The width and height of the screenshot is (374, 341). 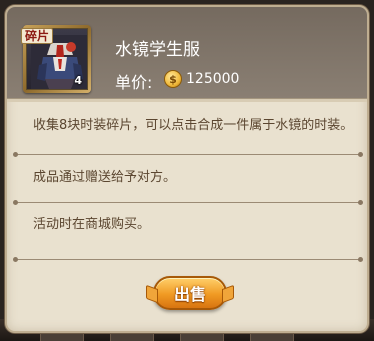 What do you see at coordinates (37, 36) in the screenshot?
I see `fragment-tag: 碎片` at bounding box center [37, 36].